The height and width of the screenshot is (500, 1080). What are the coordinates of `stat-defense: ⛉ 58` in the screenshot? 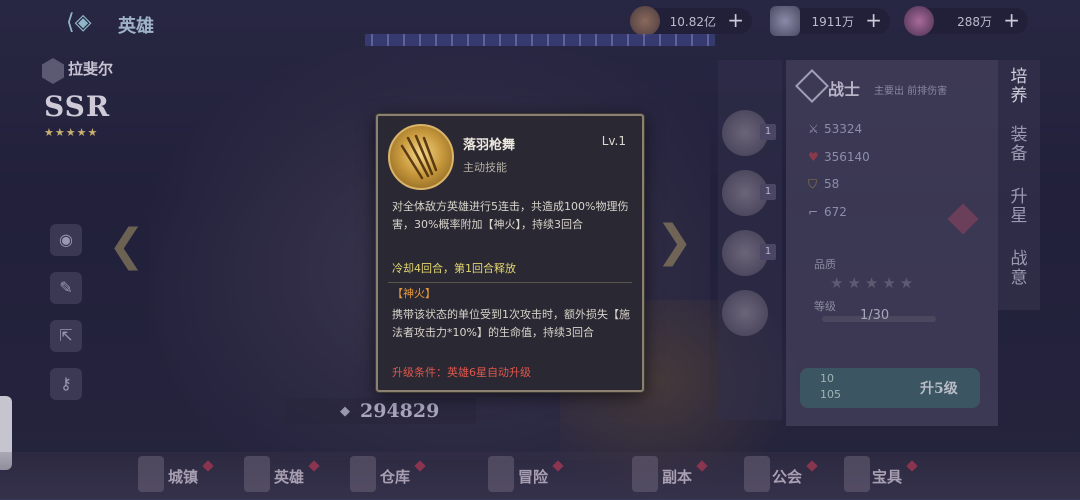 It's located at (824, 184).